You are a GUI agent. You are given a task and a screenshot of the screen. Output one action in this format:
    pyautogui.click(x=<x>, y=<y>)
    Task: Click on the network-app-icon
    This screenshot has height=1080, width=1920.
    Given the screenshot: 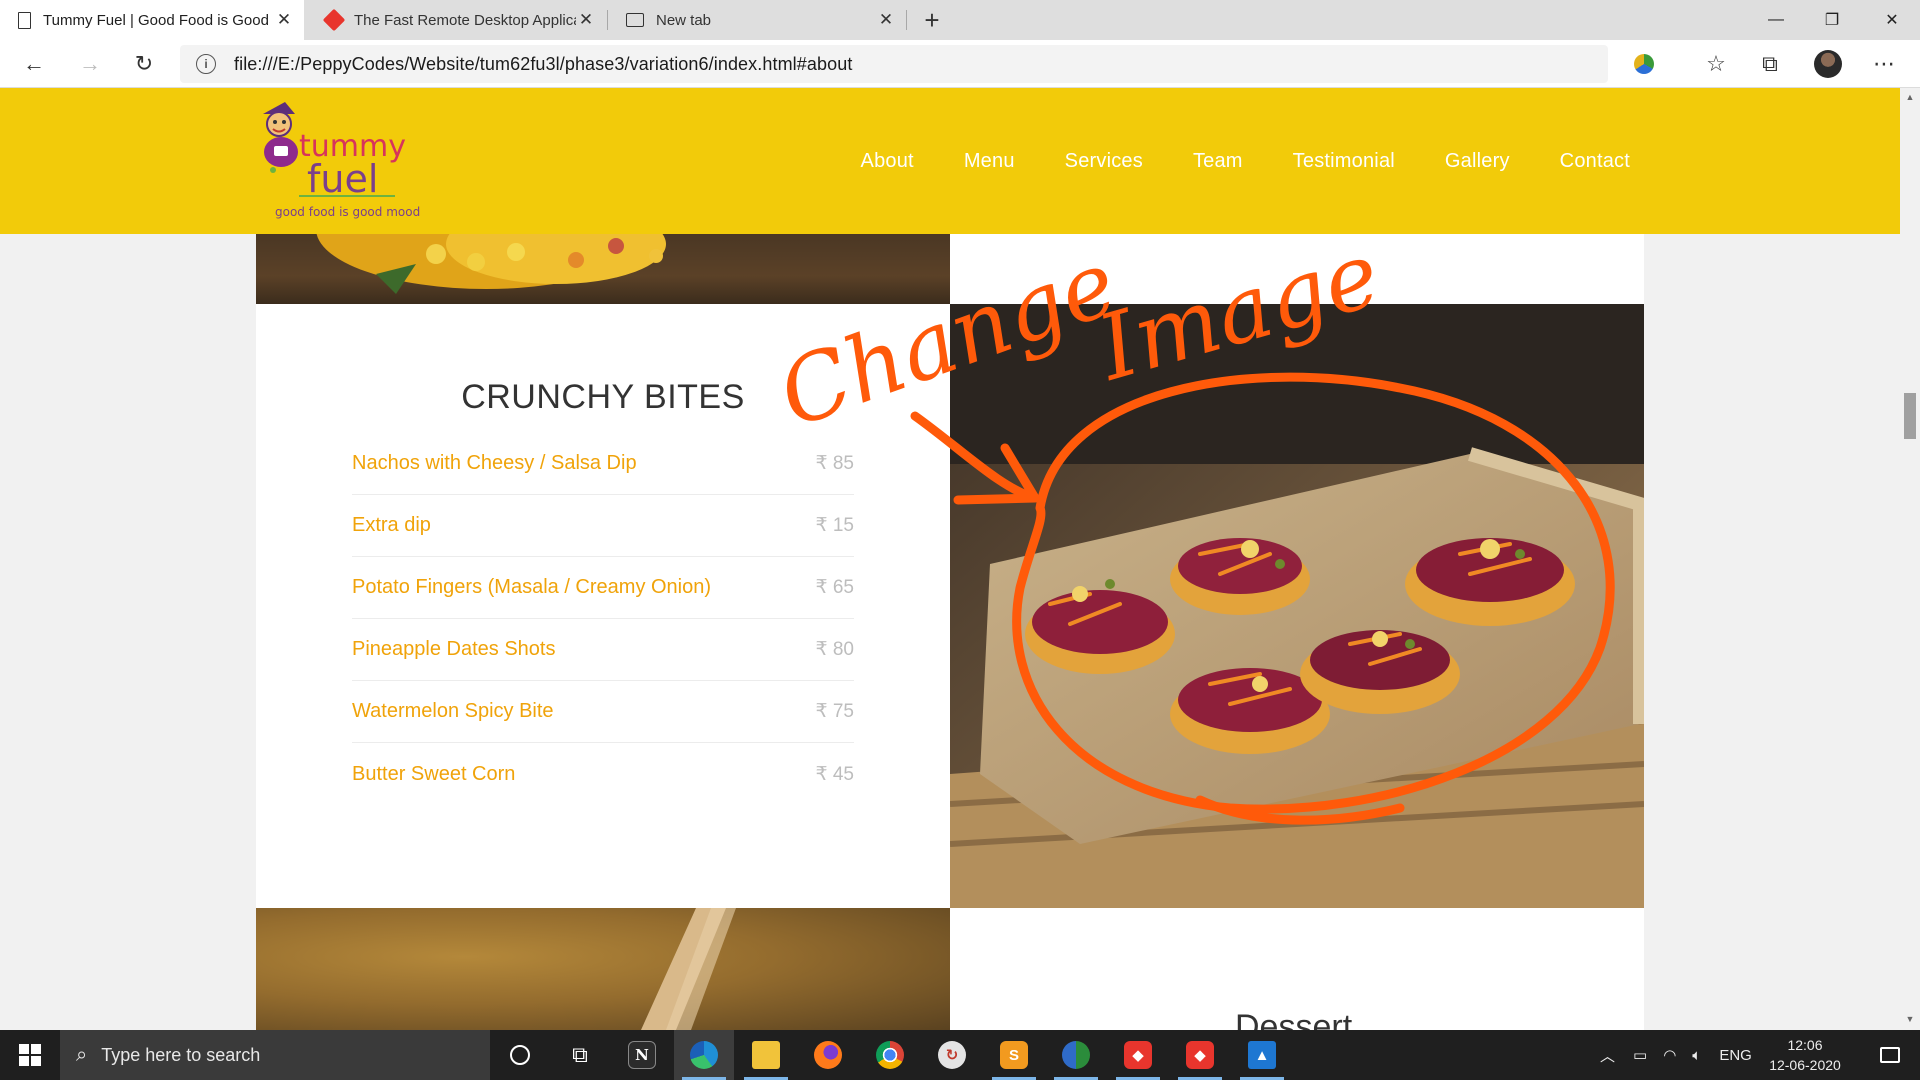 What is the action you would take?
    pyautogui.click(x=1076, y=1055)
    